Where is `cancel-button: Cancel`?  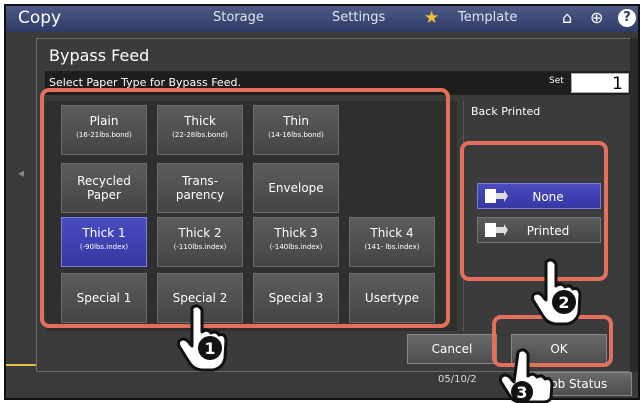 cancel-button: Cancel is located at coordinates (452, 349).